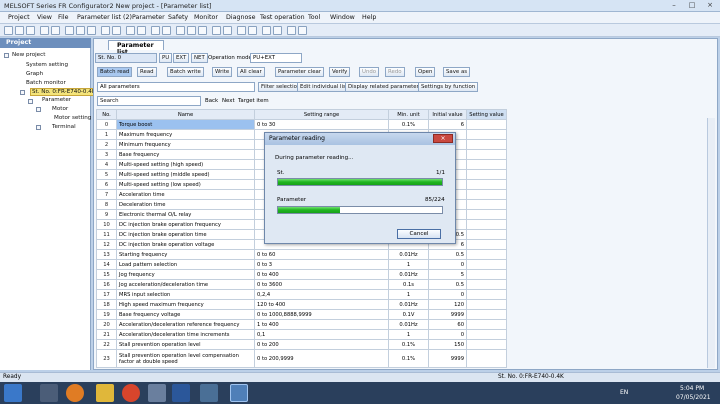 This screenshot has height=404, width=720. I want to click on settings-by-function-button: Settings by function, so click(448, 87).